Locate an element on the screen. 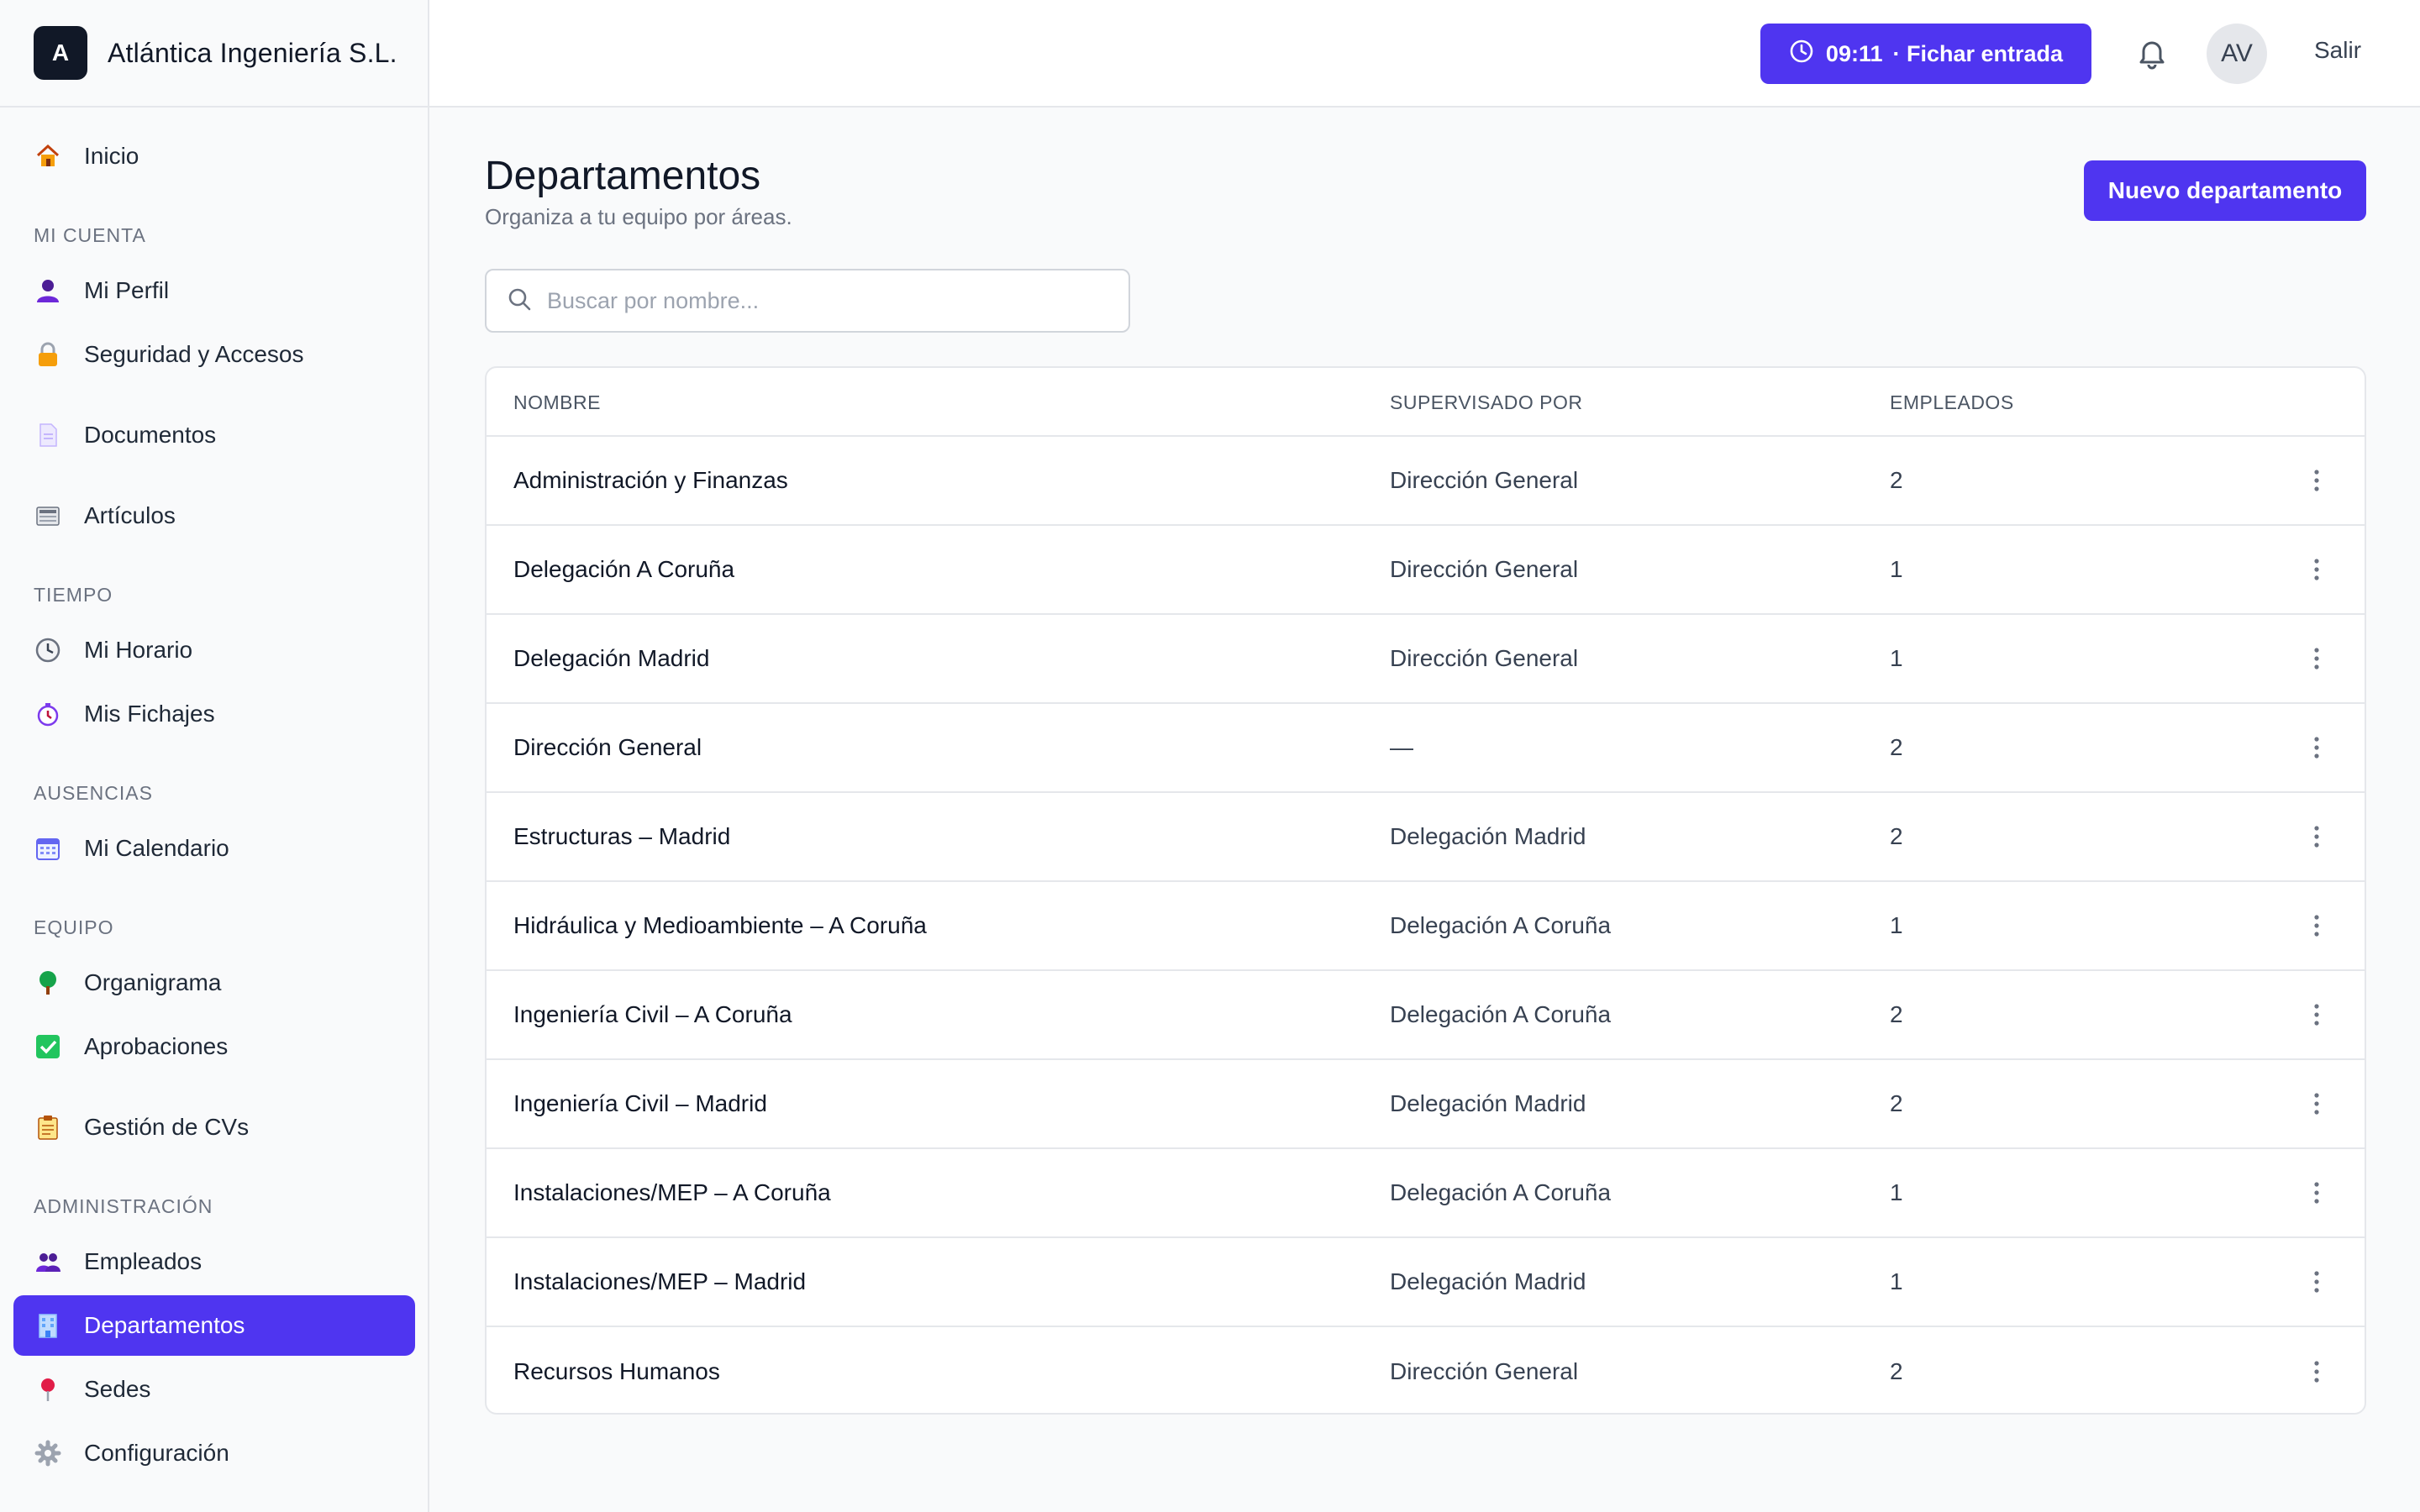  brand-name: Atlántica Ingeniería S.L. is located at coordinates (253, 52).